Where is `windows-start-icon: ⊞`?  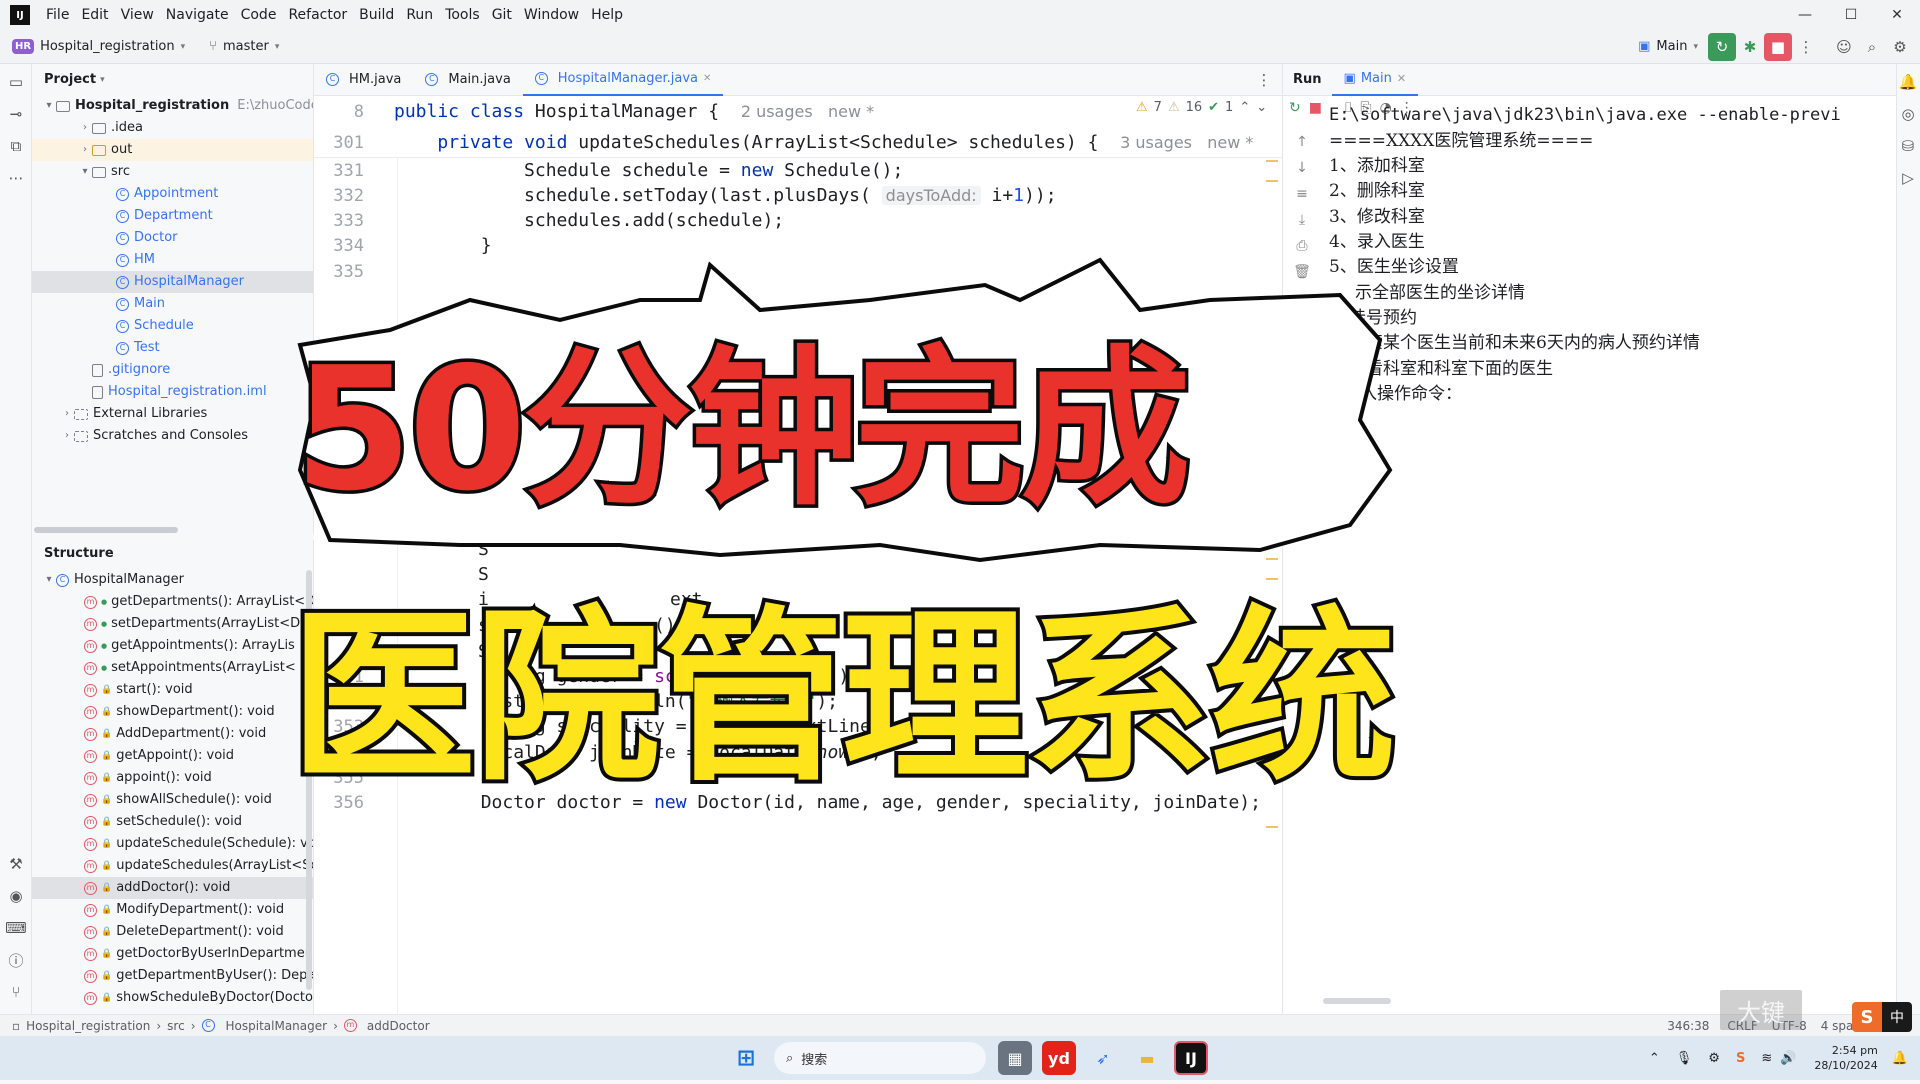
windows-start-icon: ⊞ is located at coordinates (746, 1058).